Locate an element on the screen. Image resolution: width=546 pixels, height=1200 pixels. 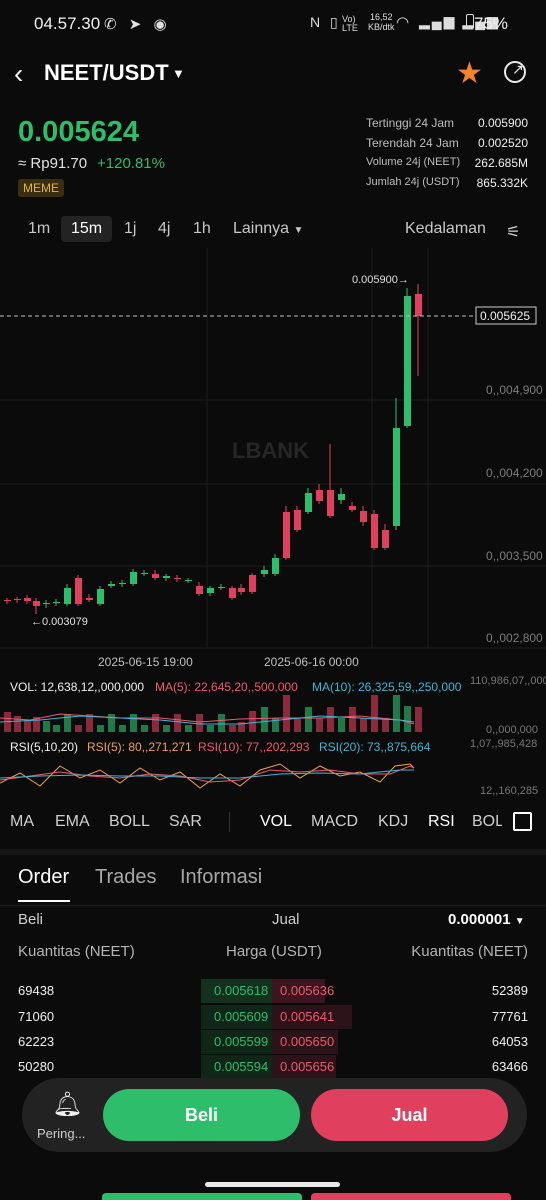
watermark: LBANK is located at coordinates (270, 450).